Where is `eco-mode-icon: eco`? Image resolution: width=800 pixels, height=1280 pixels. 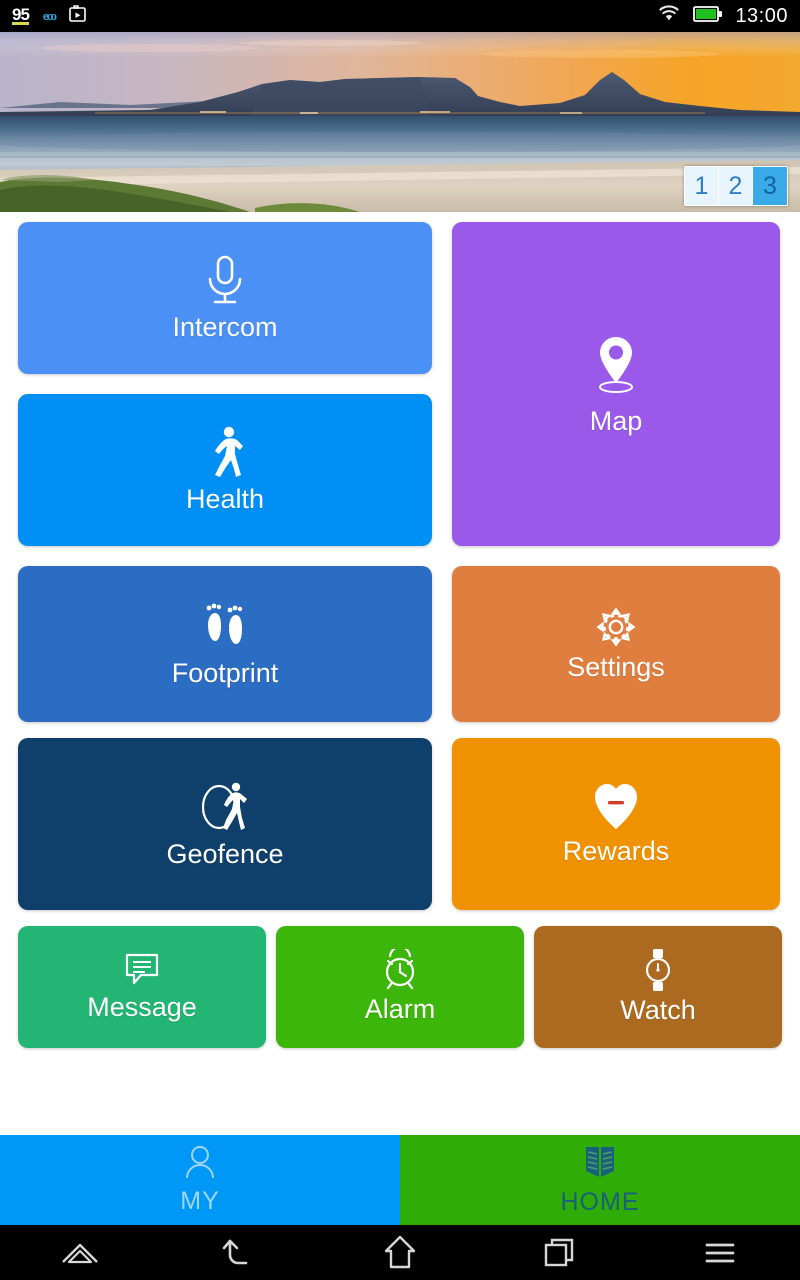
eco-mode-icon: eco is located at coordinates (49, 15).